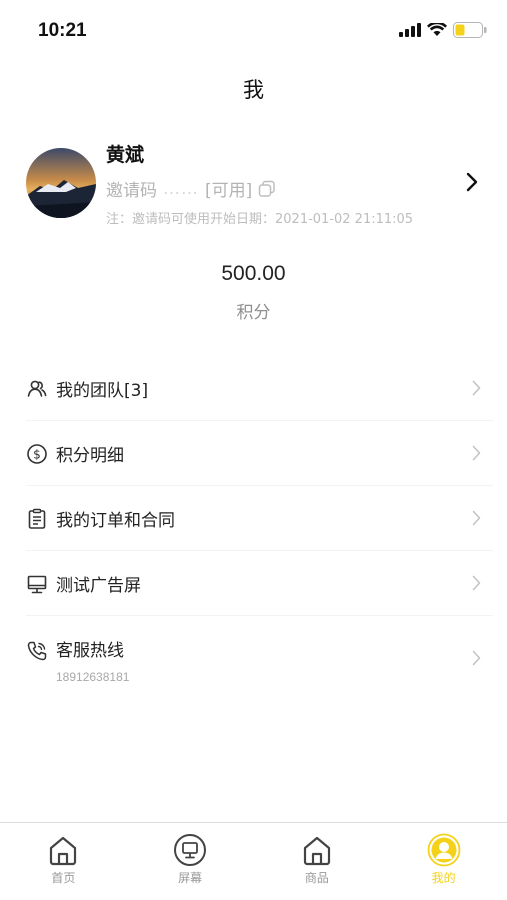 This screenshot has height=900, width=507. What do you see at coordinates (253, 273) in the screenshot?
I see `points-value: 500.00` at bounding box center [253, 273].